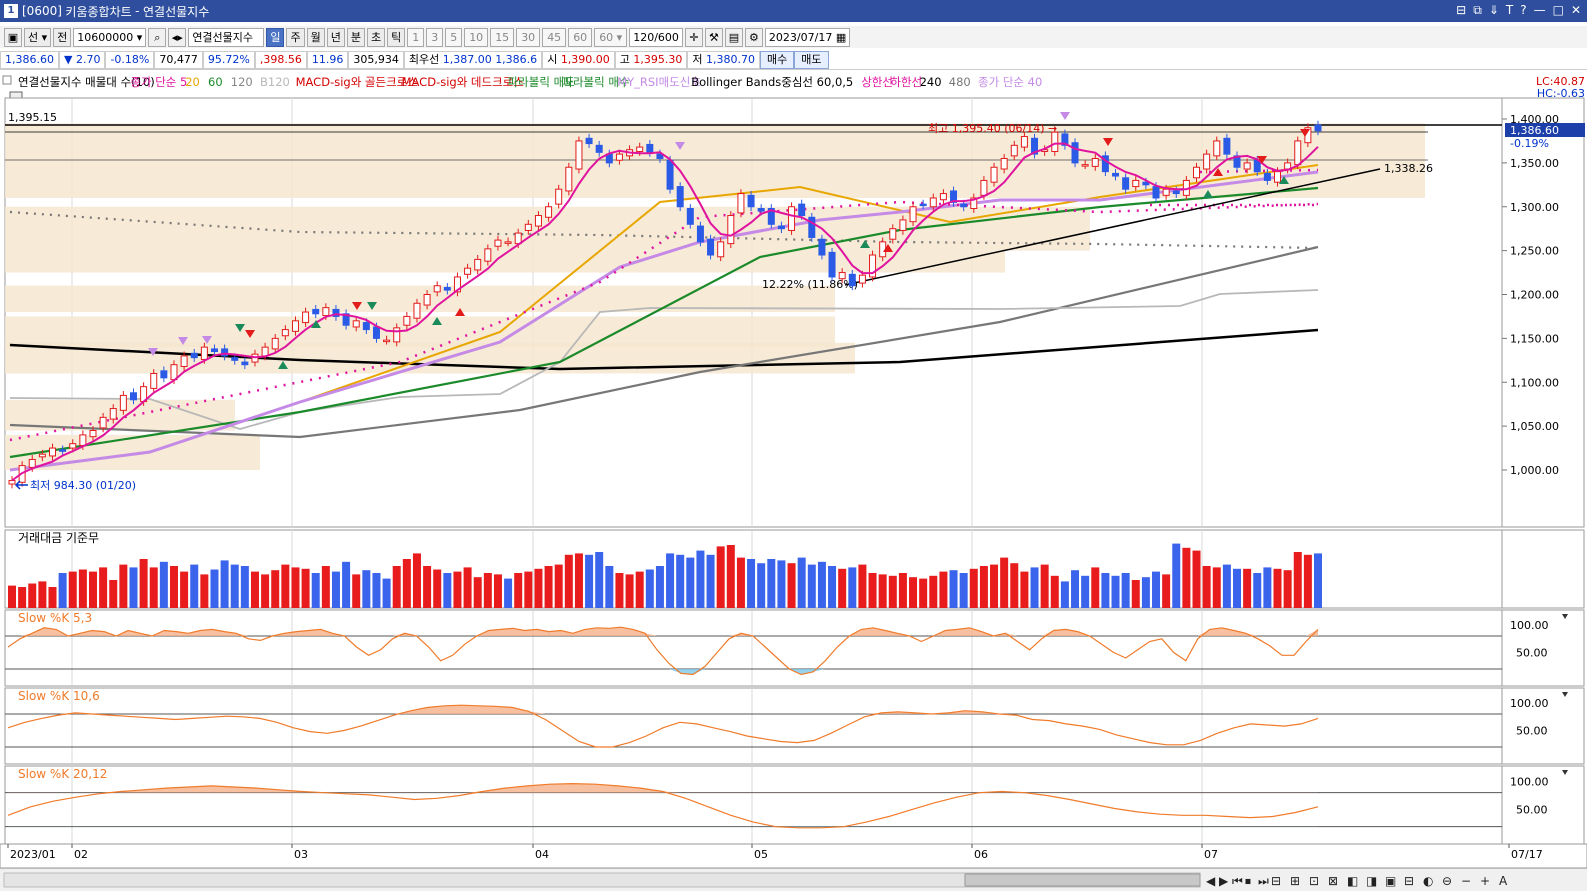 The image size is (1587, 895). I want to click on bottom-tool-icon-16: +, so click(1485, 881).